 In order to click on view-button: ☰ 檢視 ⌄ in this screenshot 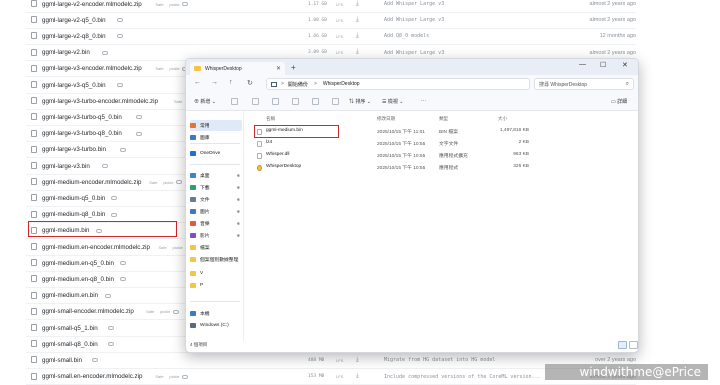, I will do `click(392, 101)`.